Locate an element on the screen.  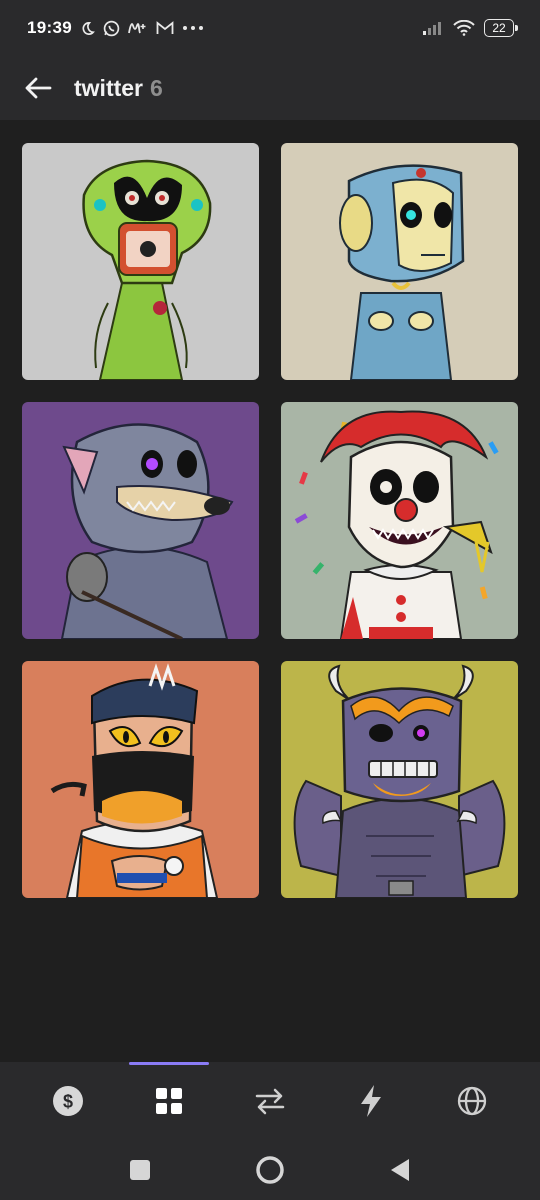
nav-browser is located at coordinates (472, 1101).